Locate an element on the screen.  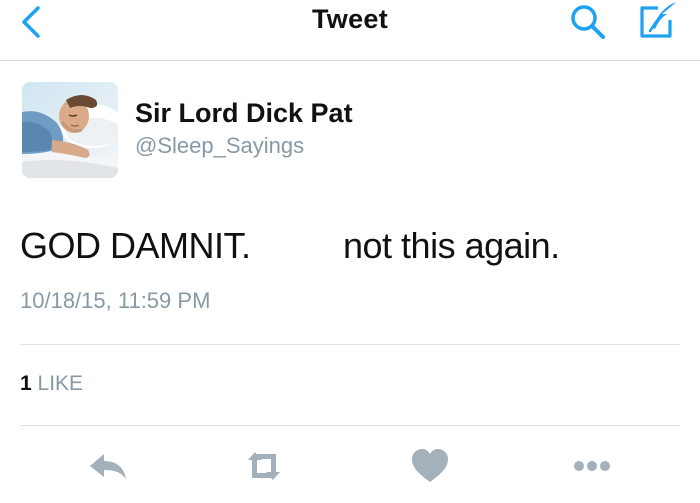
retweet-button is located at coordinates (264, 466).